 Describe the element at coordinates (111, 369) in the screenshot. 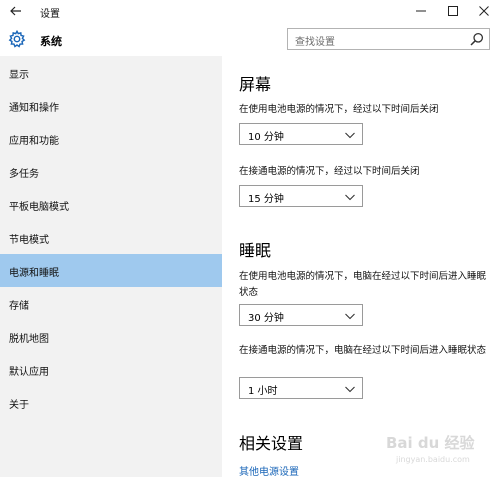

I see `sidebar-item-default-apps: 默认应用` at that location.